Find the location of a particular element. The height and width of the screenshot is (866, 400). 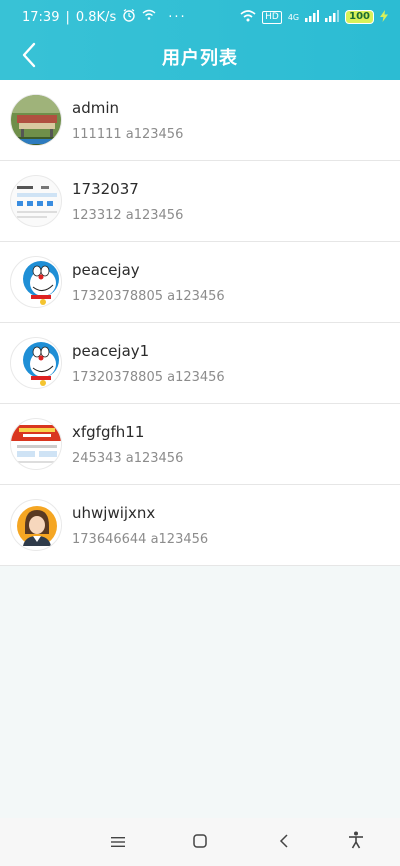

status-bar: 17:39 | 0.8K/s ··· HD 4G 100 is located at coordinates (200, 17).